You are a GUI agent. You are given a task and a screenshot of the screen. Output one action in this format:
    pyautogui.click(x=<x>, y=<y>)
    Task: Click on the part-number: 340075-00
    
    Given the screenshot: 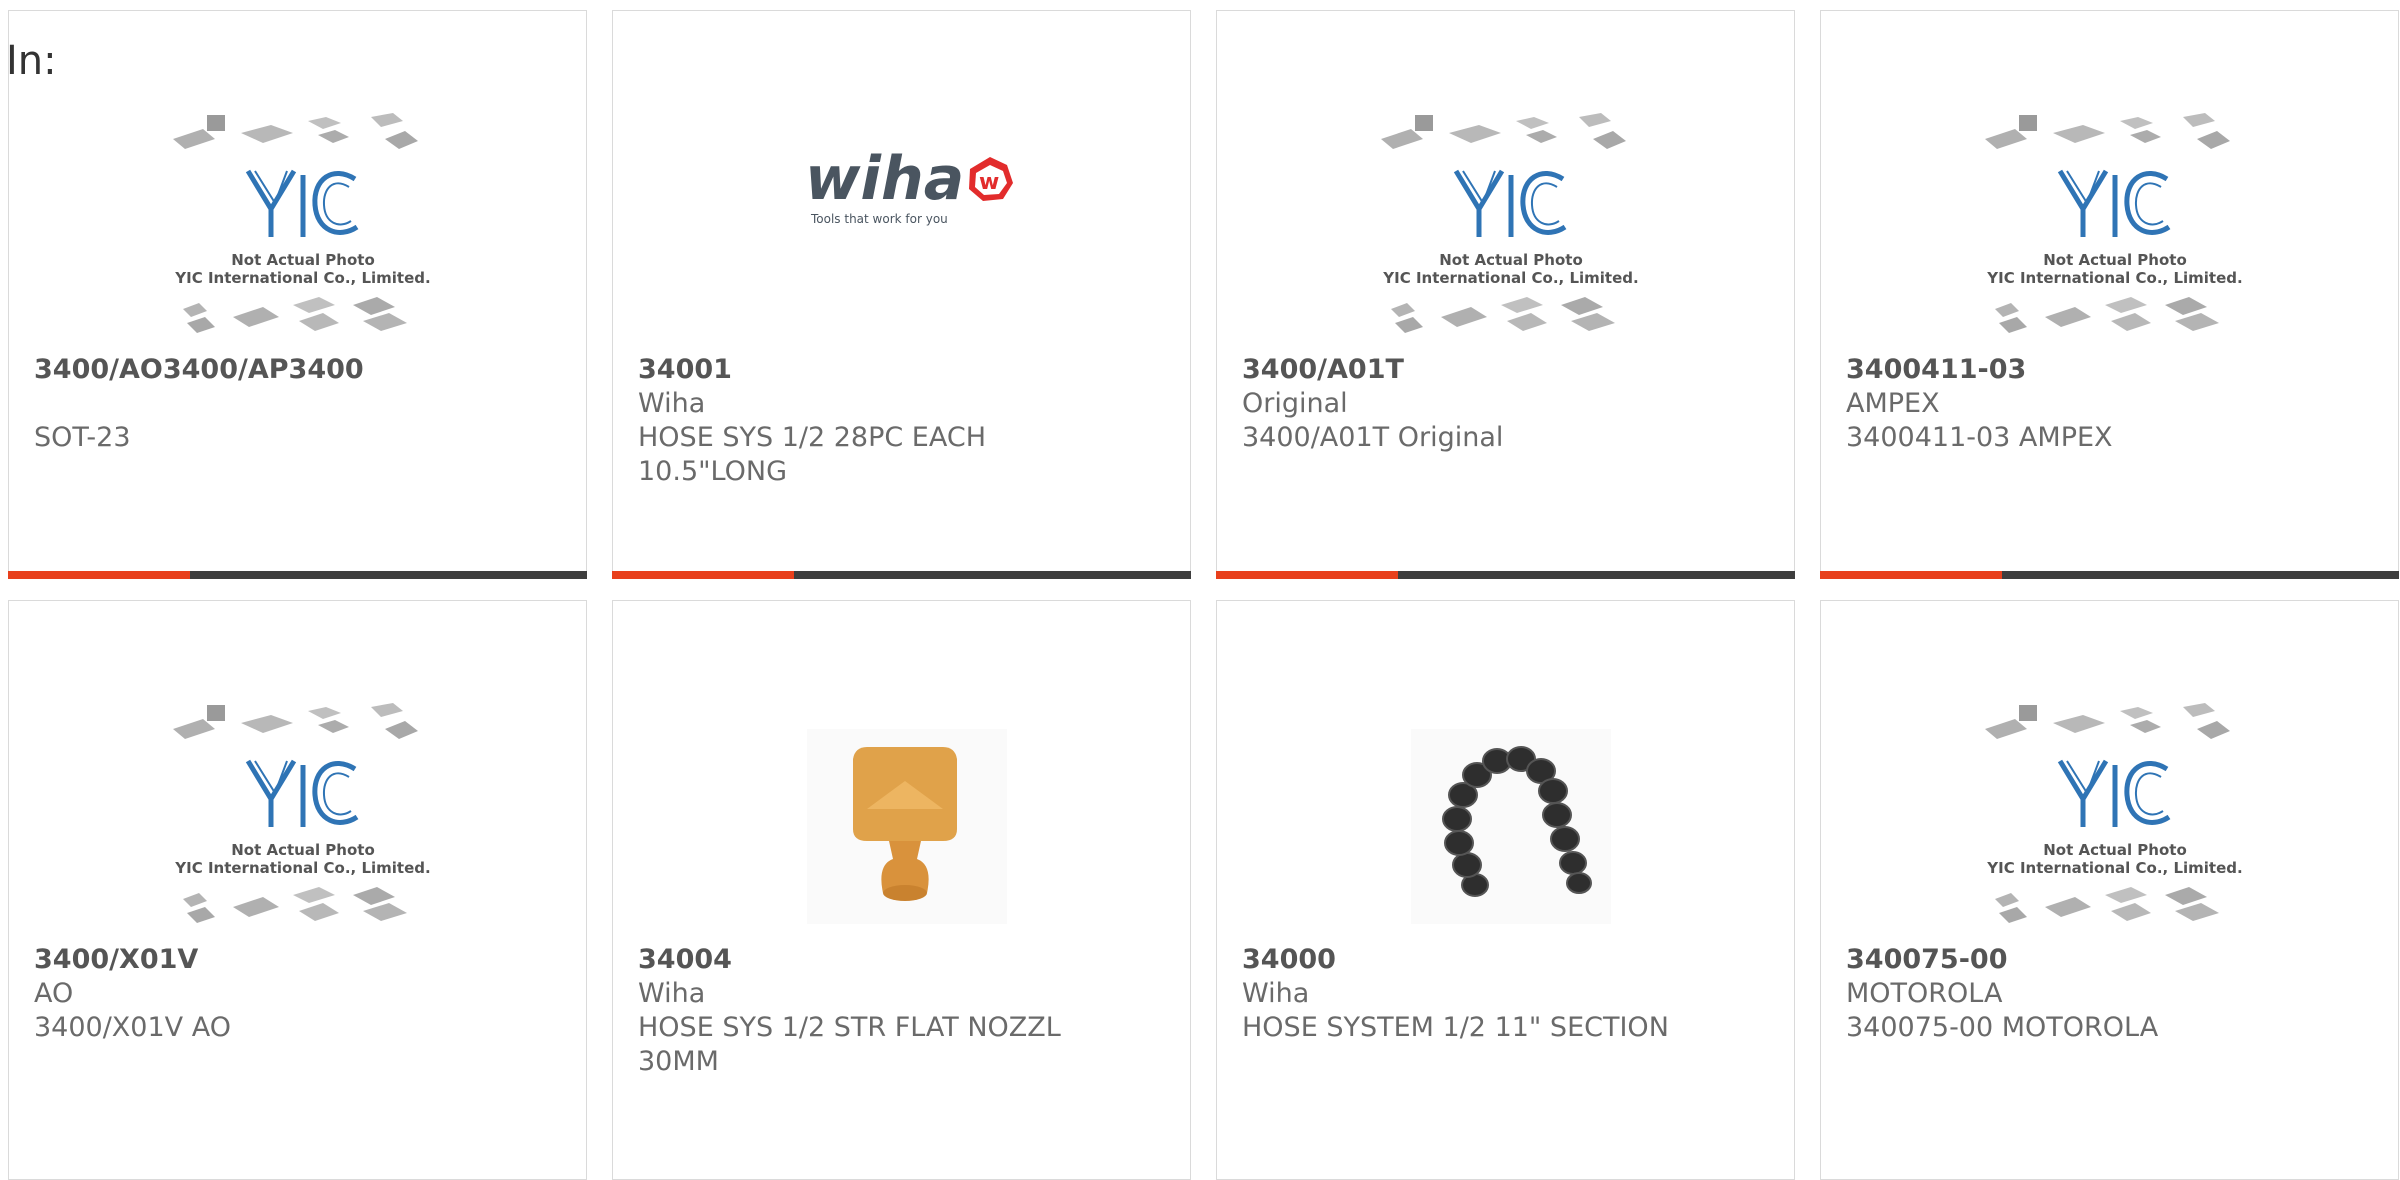 What is the action you would take?
    pyautogui.click(x=2112, y=960)
    